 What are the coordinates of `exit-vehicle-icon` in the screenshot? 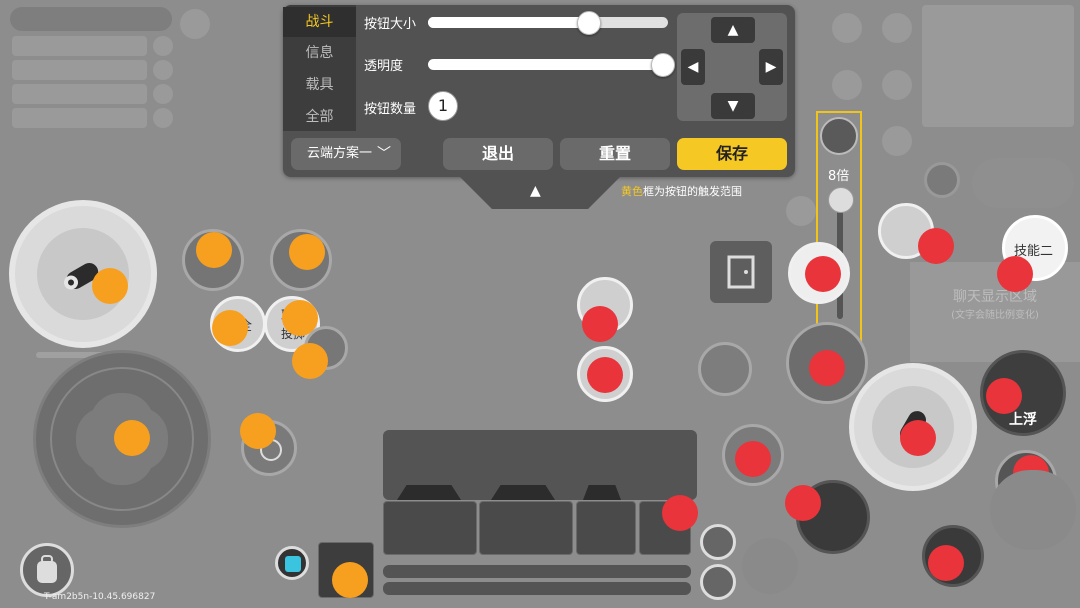 It's located at (847, 85).